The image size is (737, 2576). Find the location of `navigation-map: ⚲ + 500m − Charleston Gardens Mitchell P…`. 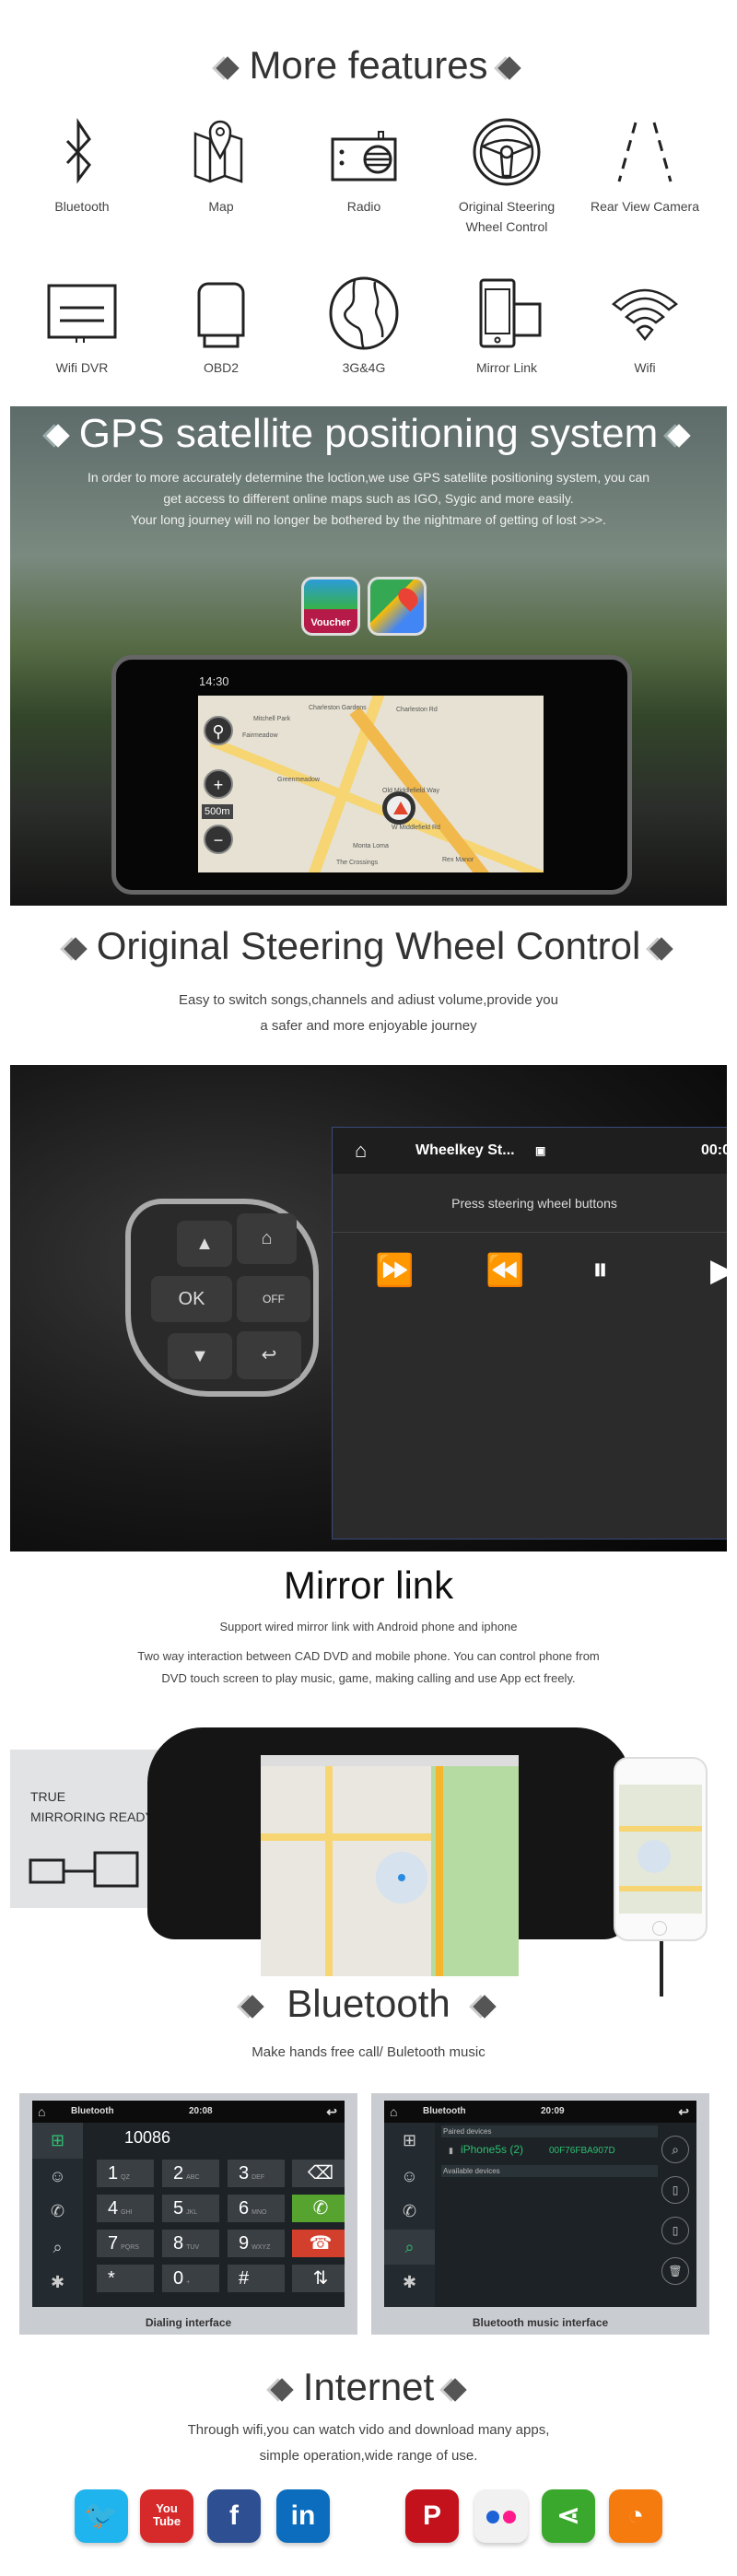

navigation-map: ⚲ + 500m − Charleston Gardens Mitchell P… is located at coordinates (371, 784).